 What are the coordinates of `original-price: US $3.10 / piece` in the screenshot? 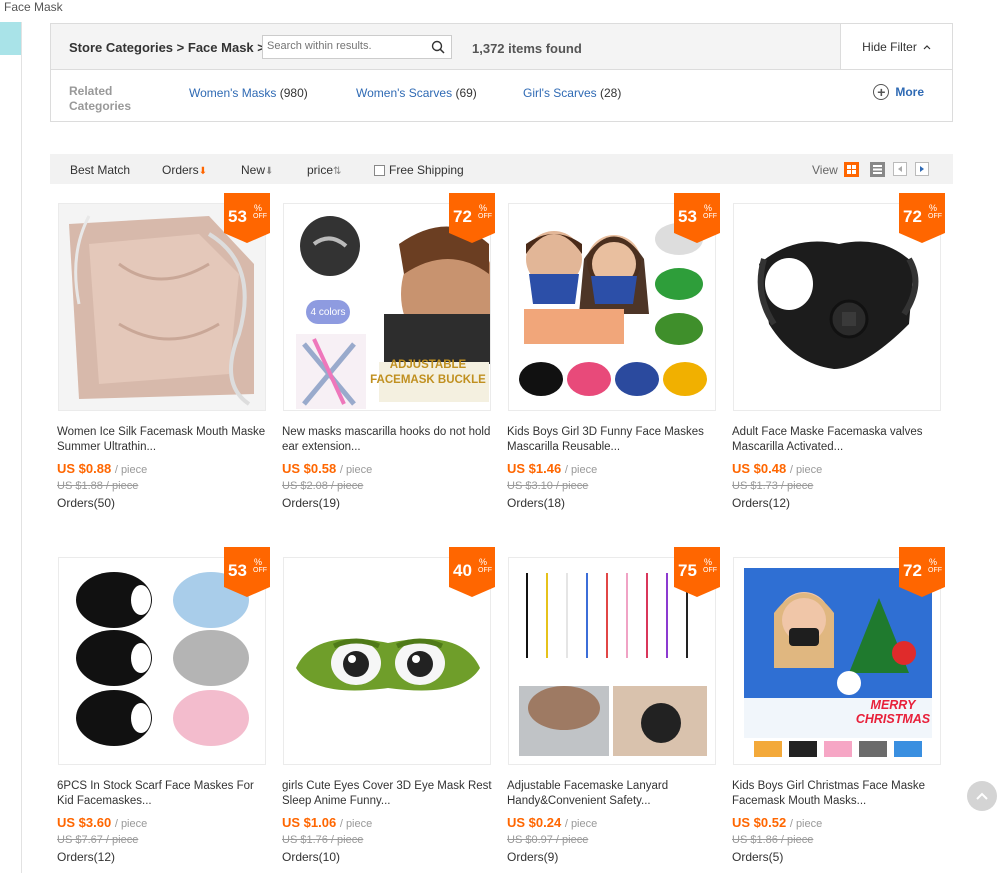 It's located at (548, 486).